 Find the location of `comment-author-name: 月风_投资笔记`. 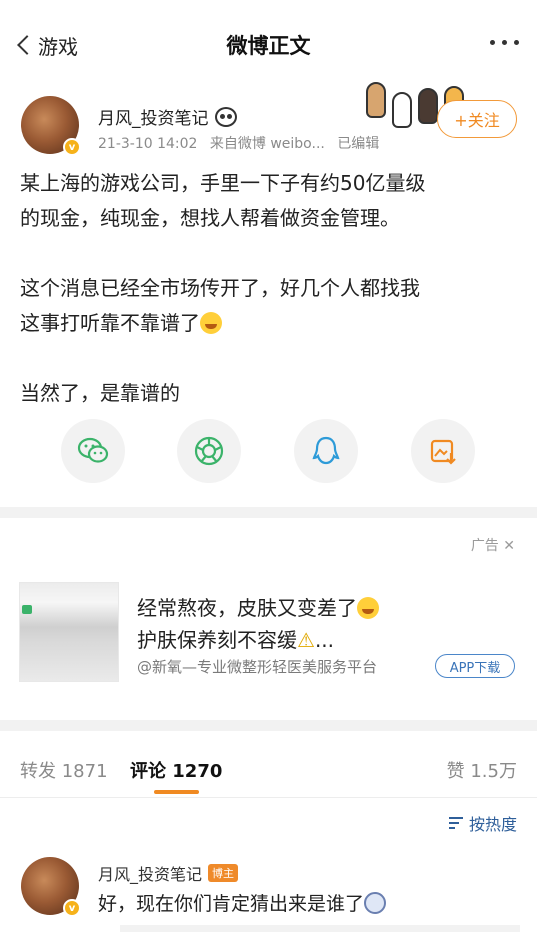

comment-author-name: 月风_投资笔记 is located at coordinates (150, 874).